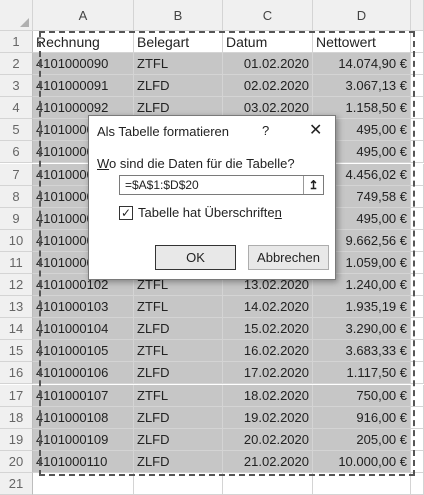 This screenshot has width=424, height=495. What do you see at coordinates (178, 42) in the screenshot?
I see `header-cell-belegart: Belegart` at bounding box center [178, 42].